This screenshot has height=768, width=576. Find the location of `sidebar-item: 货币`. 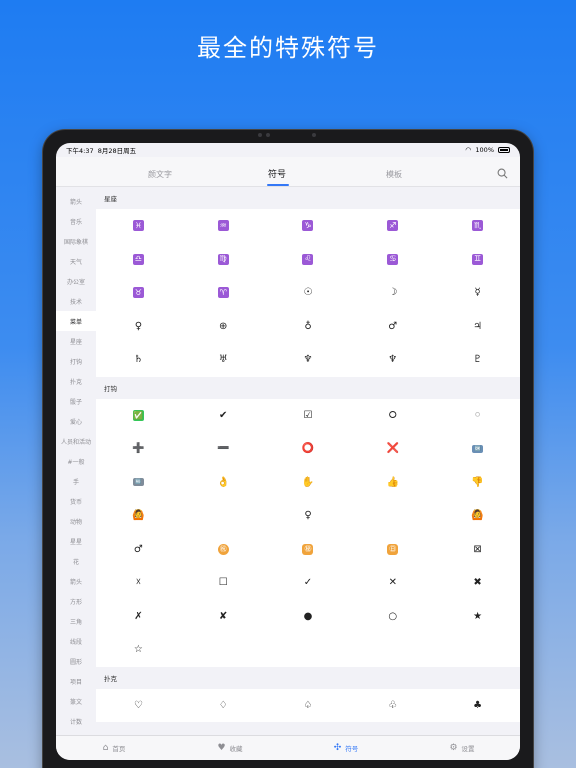

sidebar-item: 货币 is located at coordinates (76, 501).